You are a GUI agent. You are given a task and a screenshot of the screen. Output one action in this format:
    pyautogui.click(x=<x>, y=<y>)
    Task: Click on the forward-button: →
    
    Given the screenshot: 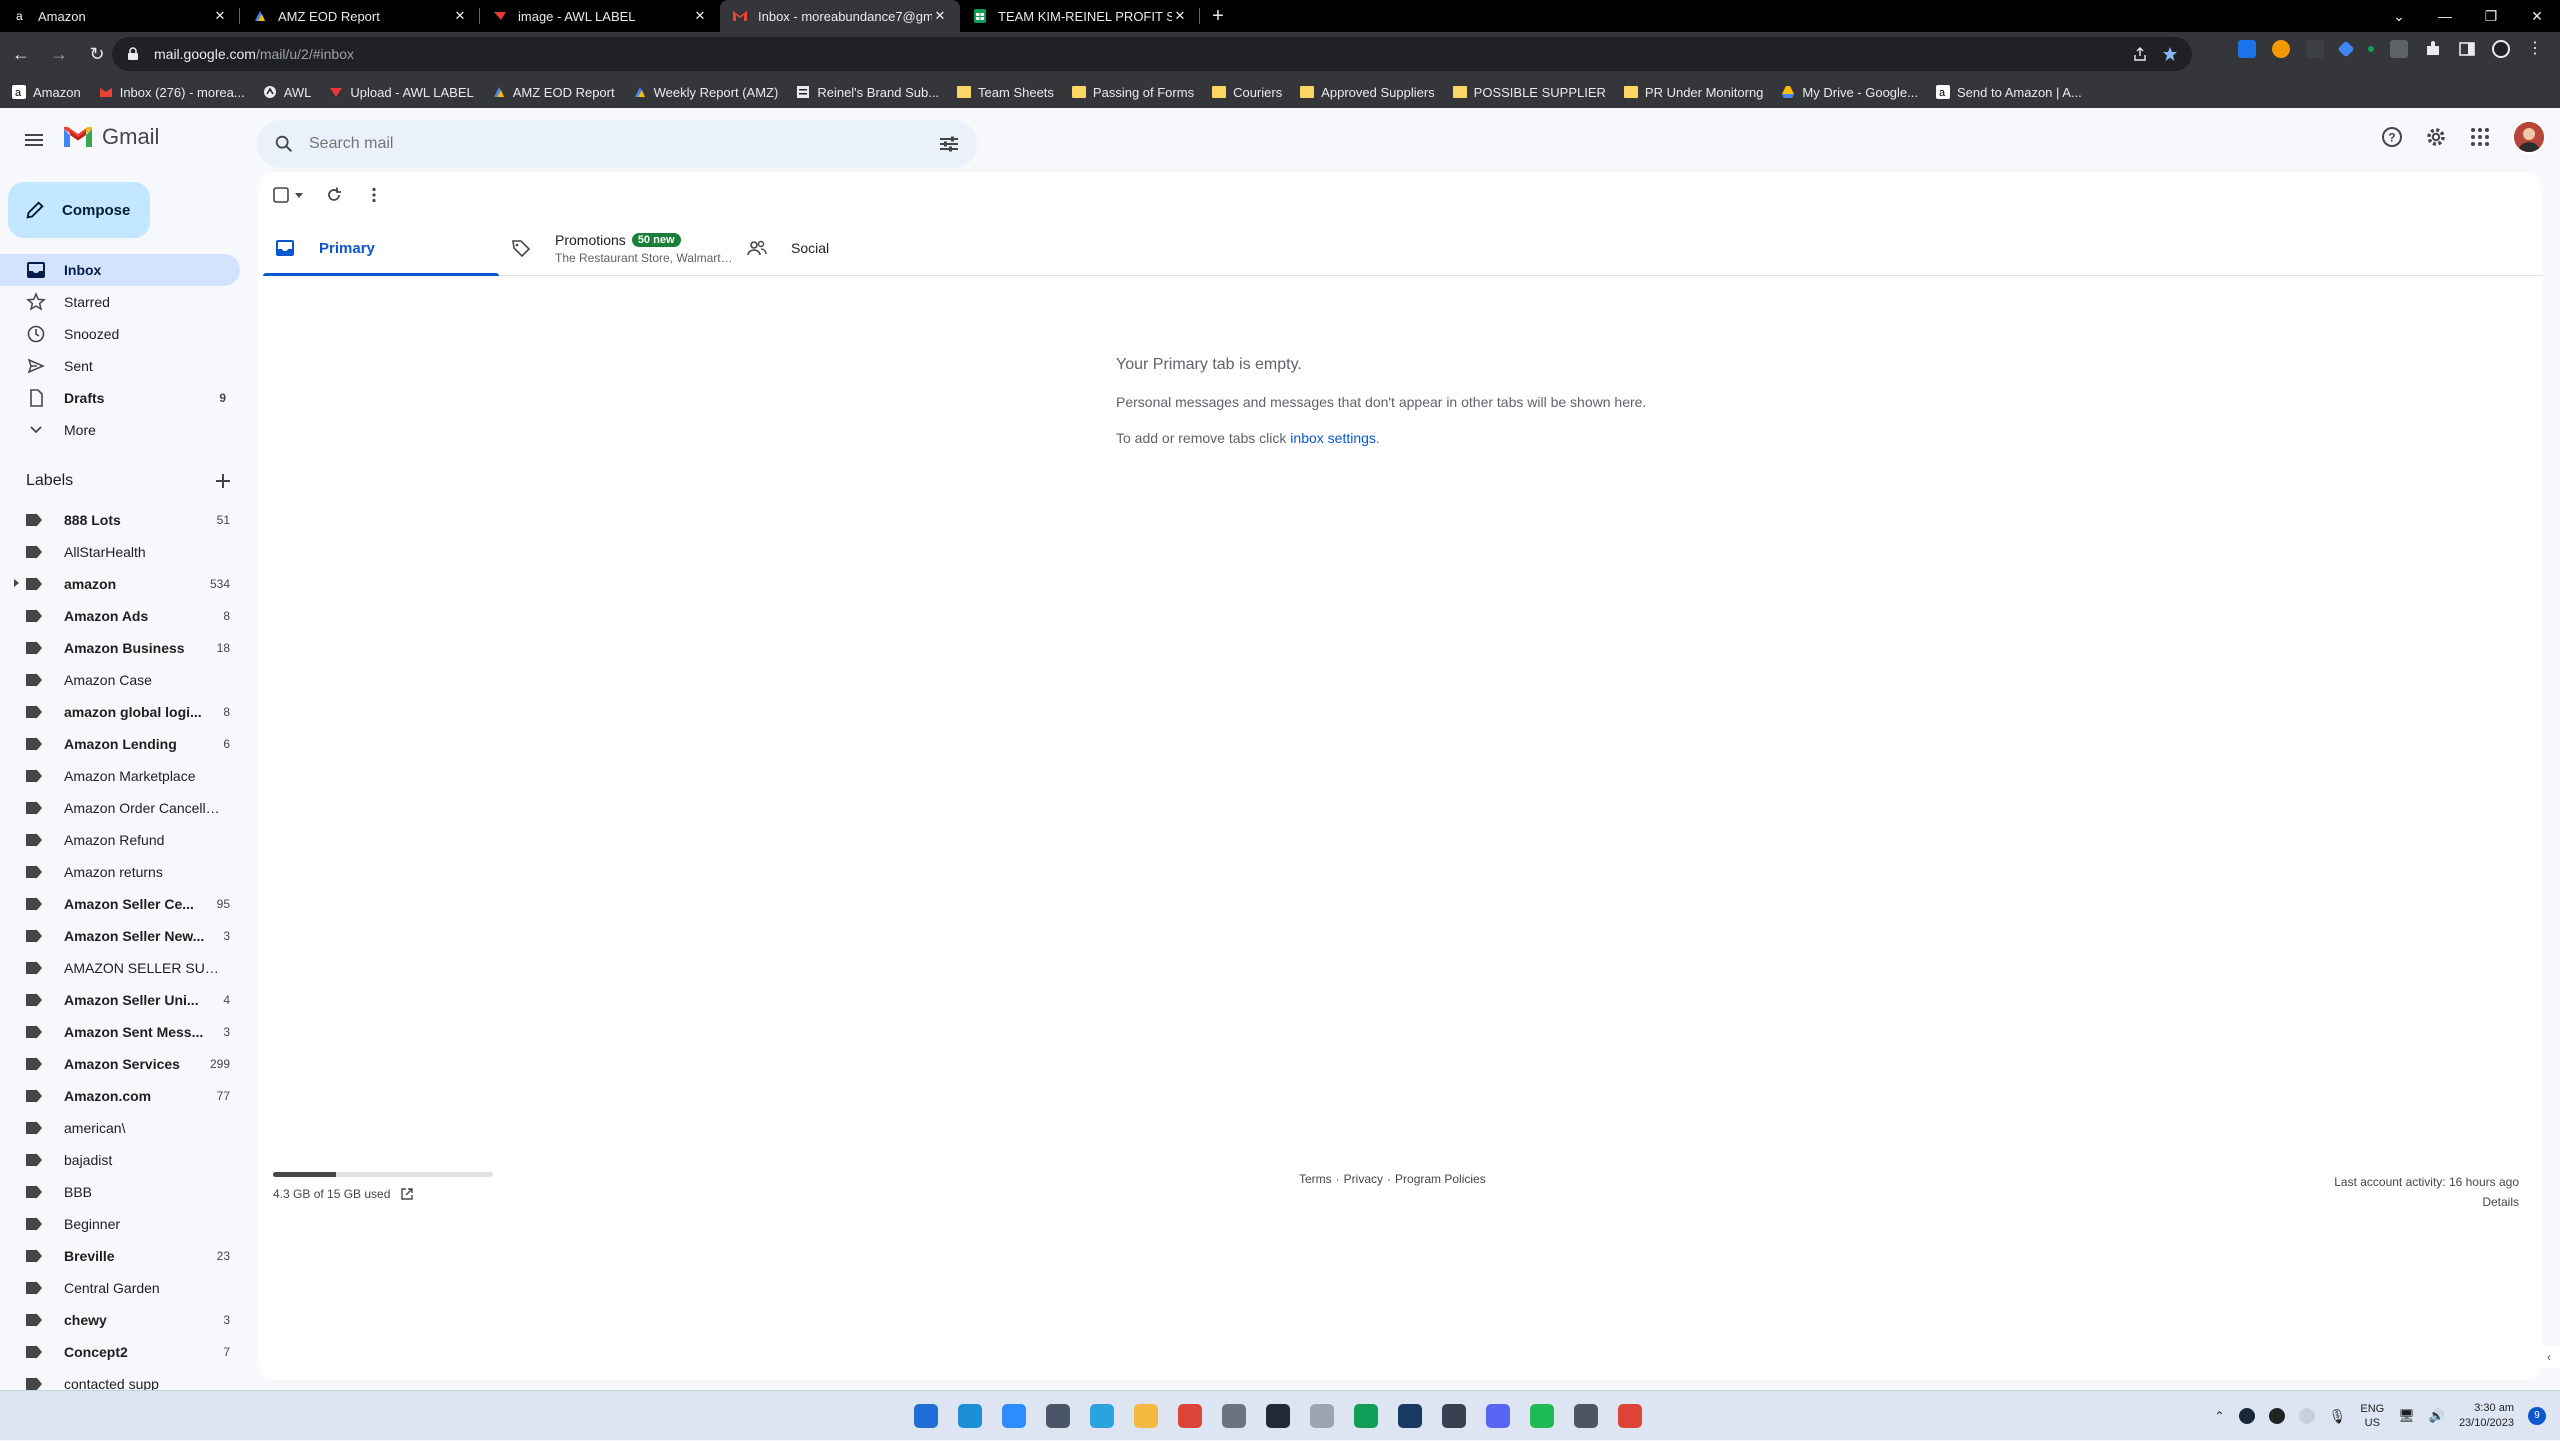 What is the action you would take?
    pyautogui.click(x=59, y=54)
    